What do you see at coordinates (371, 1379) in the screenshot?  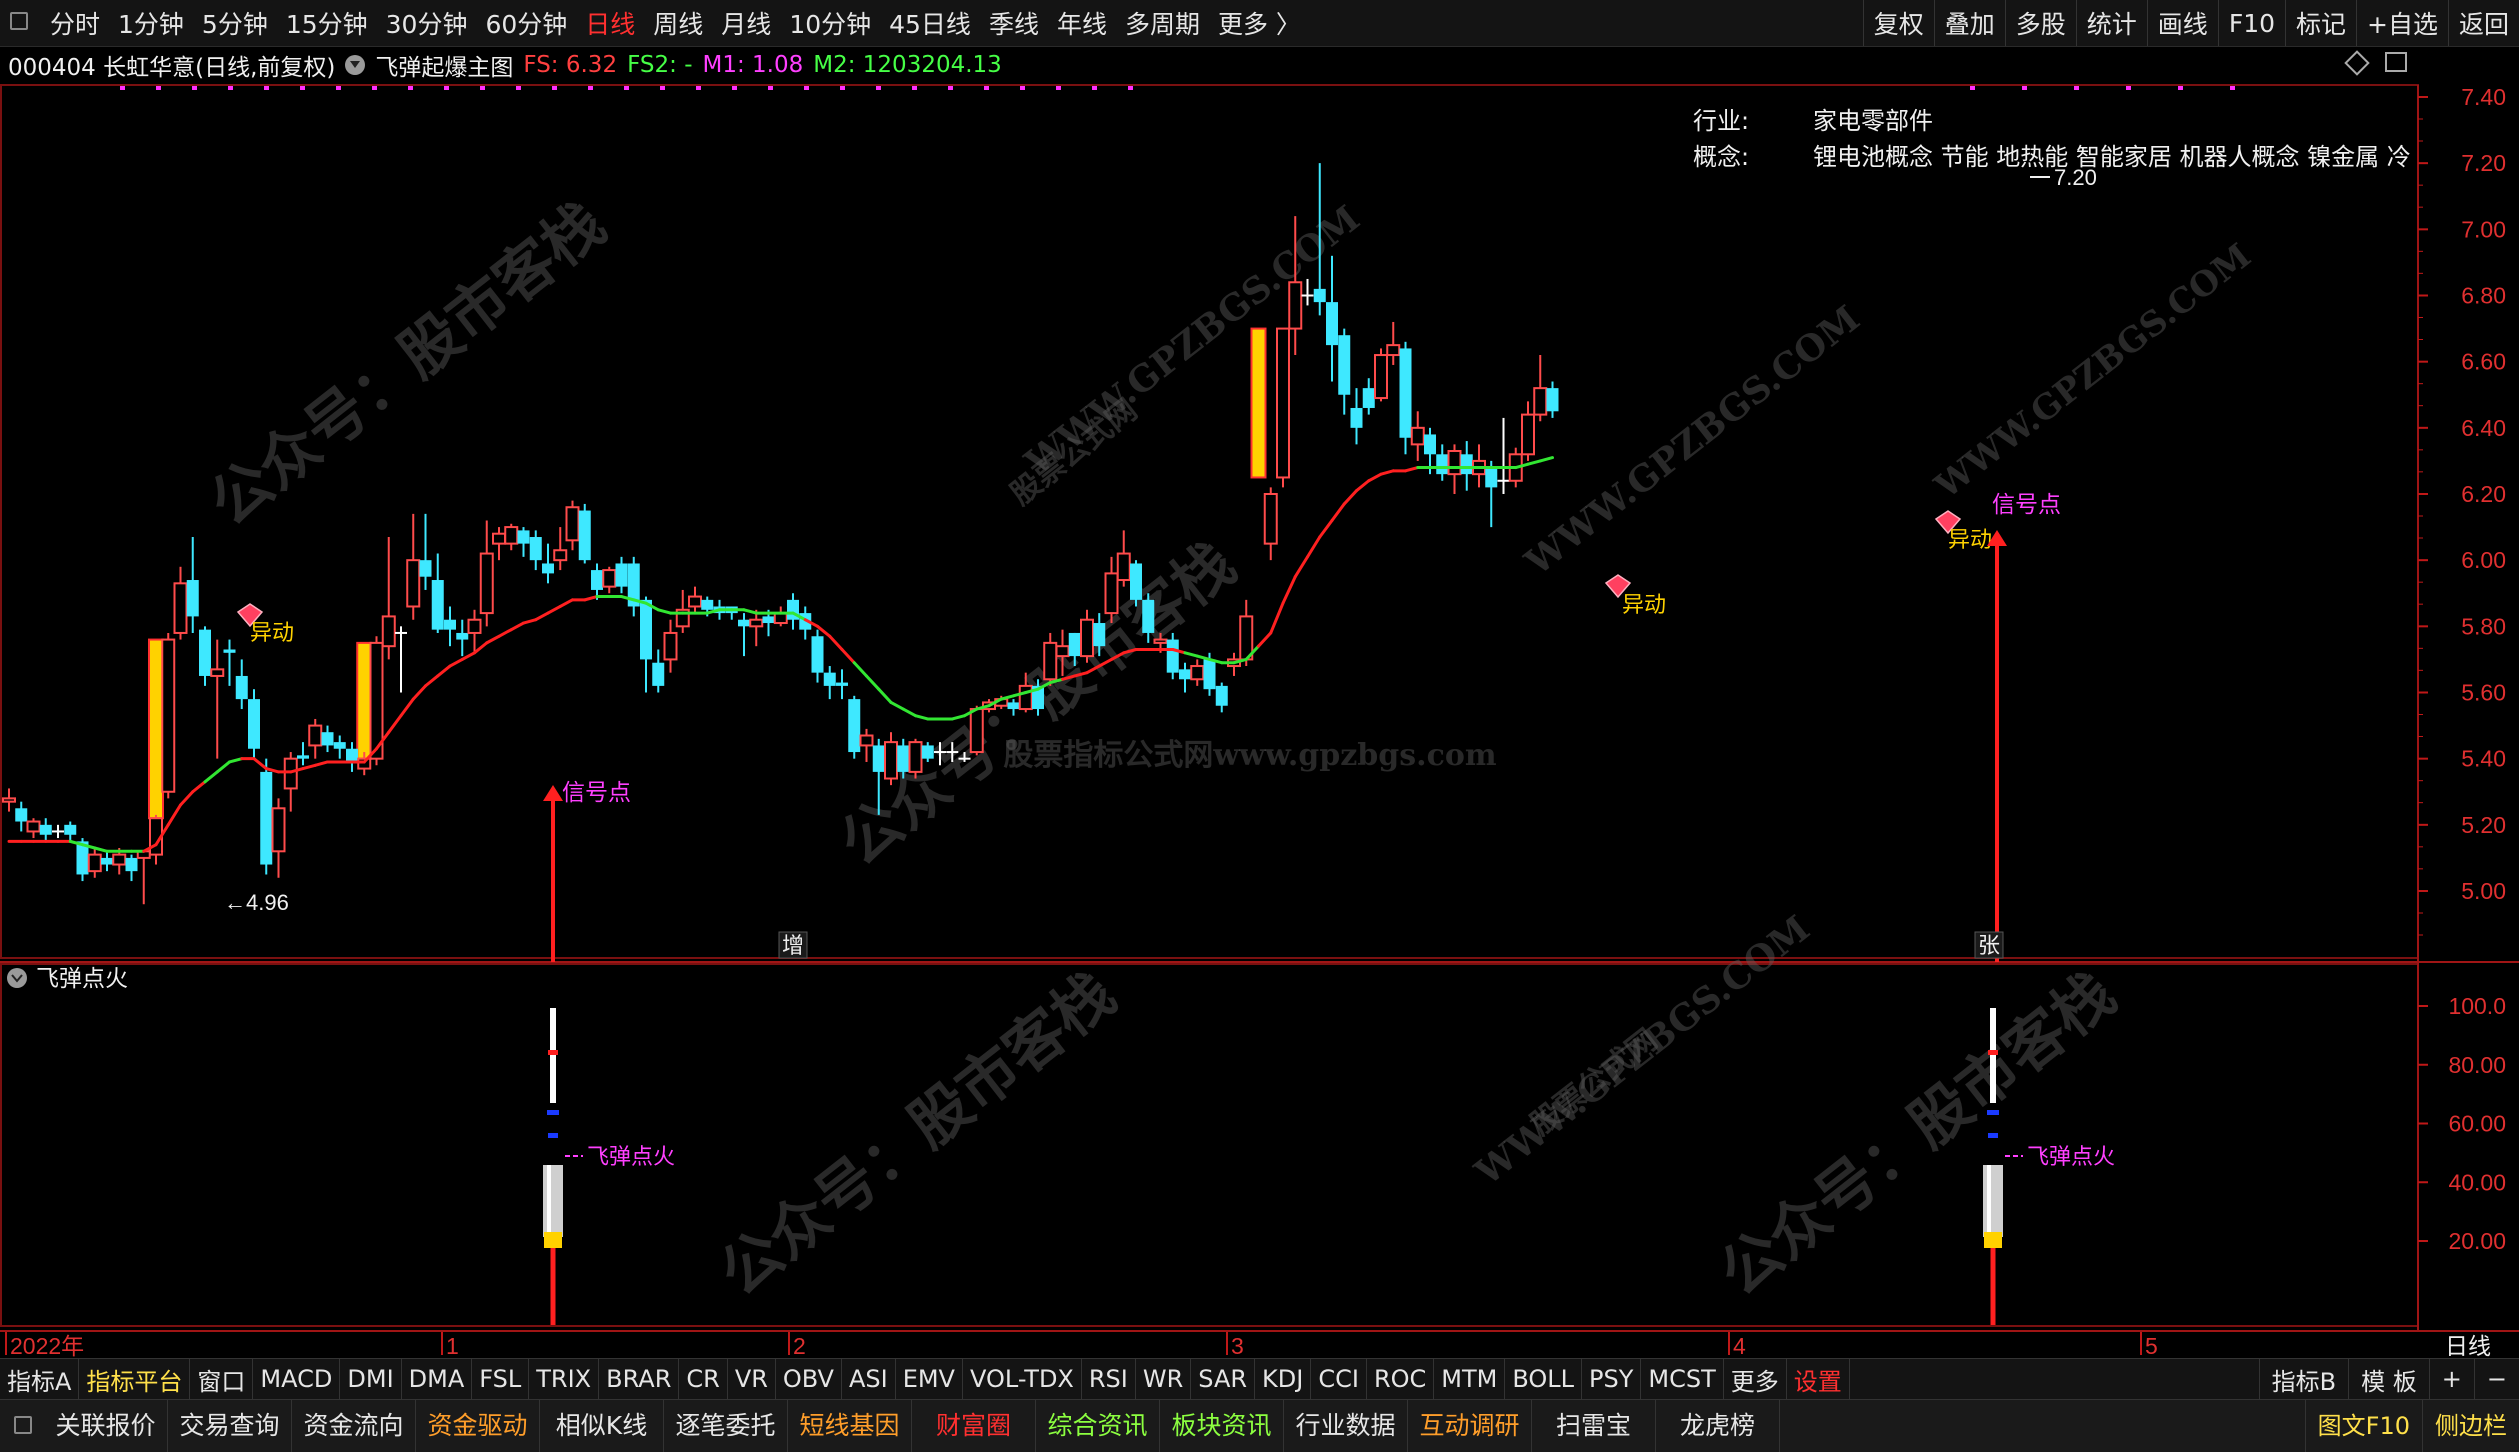 I see `indicator-tab: DMI` at bounding box center [371, 1379].